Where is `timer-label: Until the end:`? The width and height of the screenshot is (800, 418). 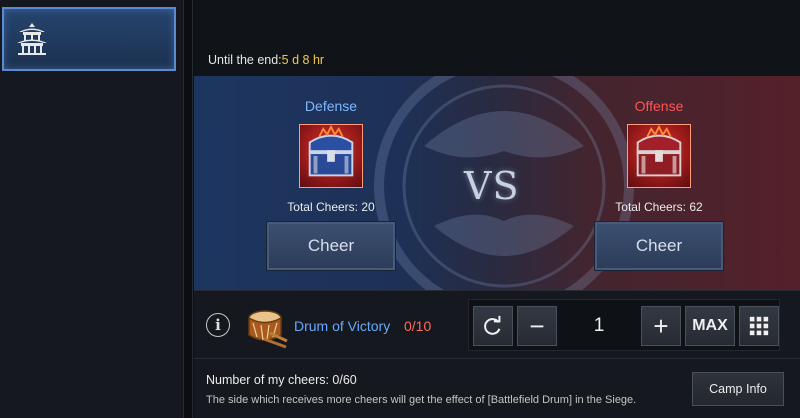 timer-label: Until the end: is located at coordinates (245, 60).